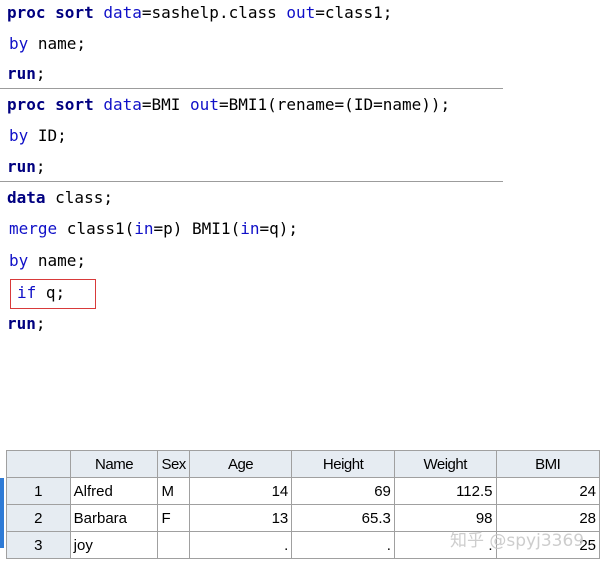 The height and width of the screenshot is (565, 600). I want to click on cell-name: Alfred, so click(114, 491).